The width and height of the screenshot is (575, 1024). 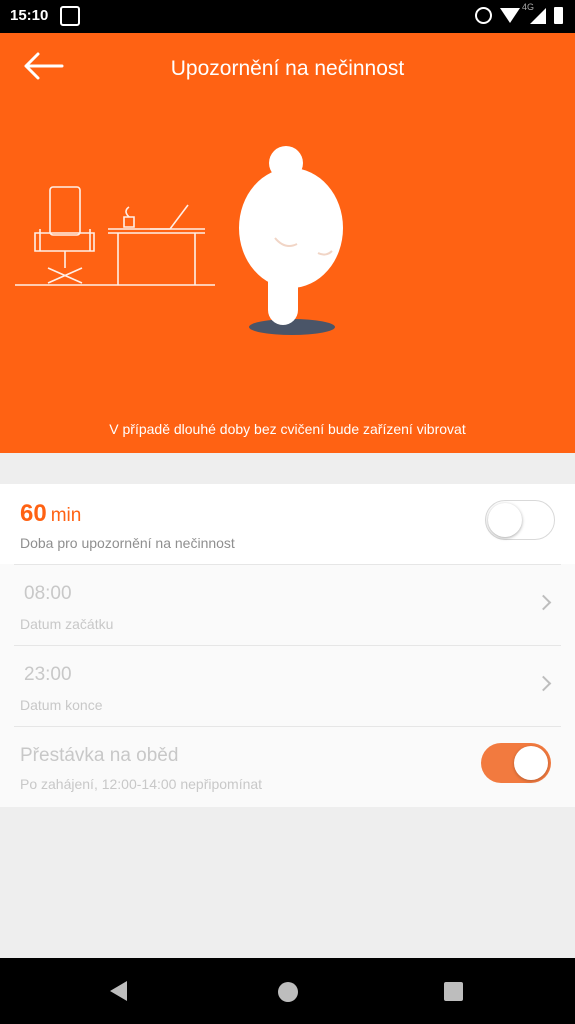 I want to click on nav-home-icon, so click(x=288, y=992).